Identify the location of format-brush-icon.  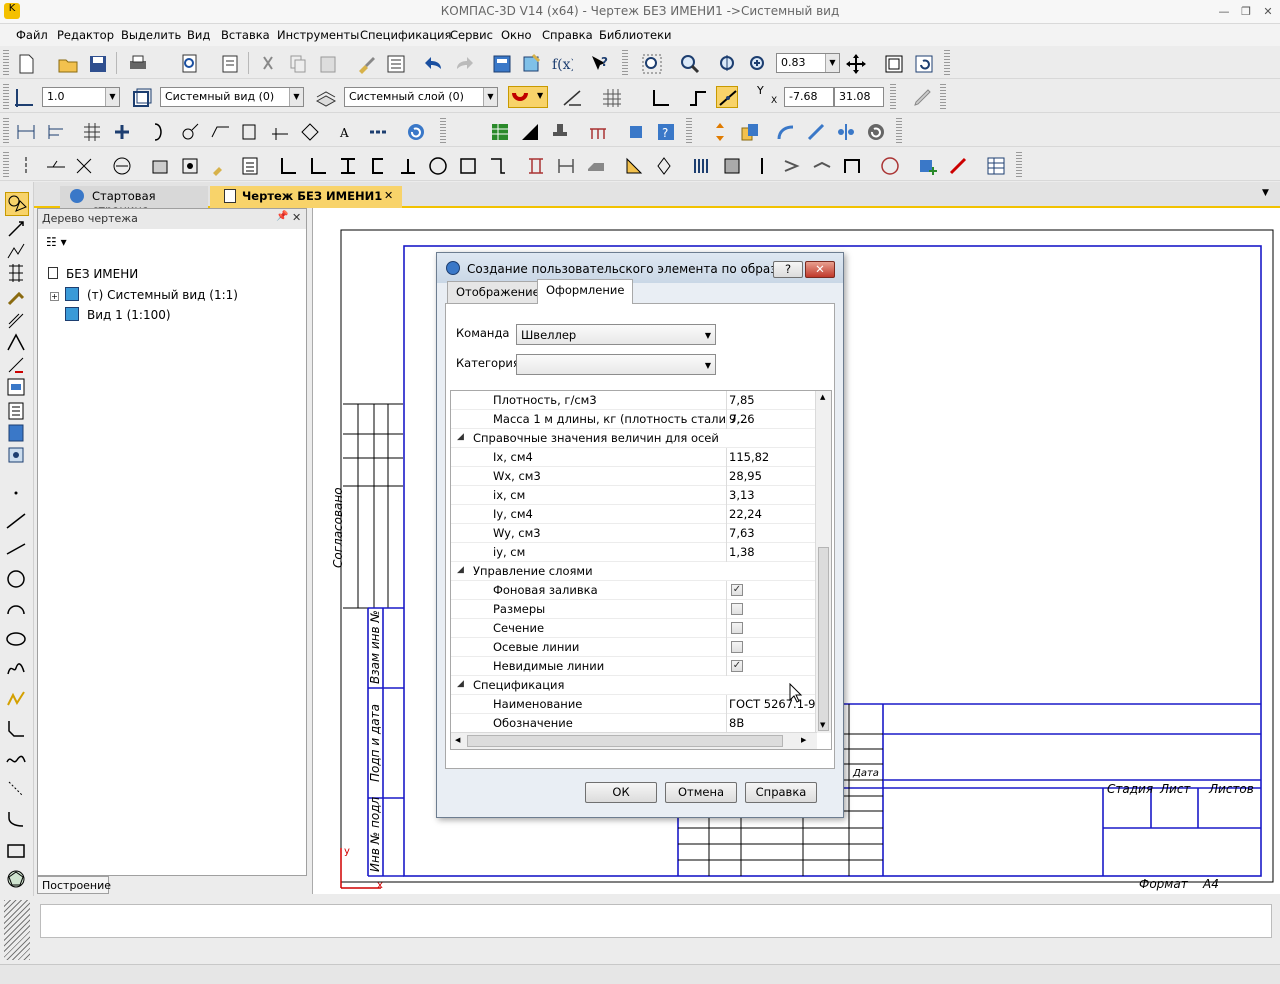
(365, 63).